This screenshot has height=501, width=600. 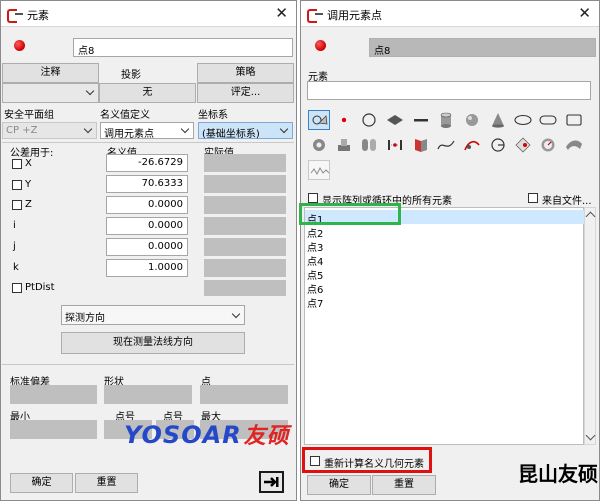 I want to click on waveform-icon, so click(x=319, y=170).